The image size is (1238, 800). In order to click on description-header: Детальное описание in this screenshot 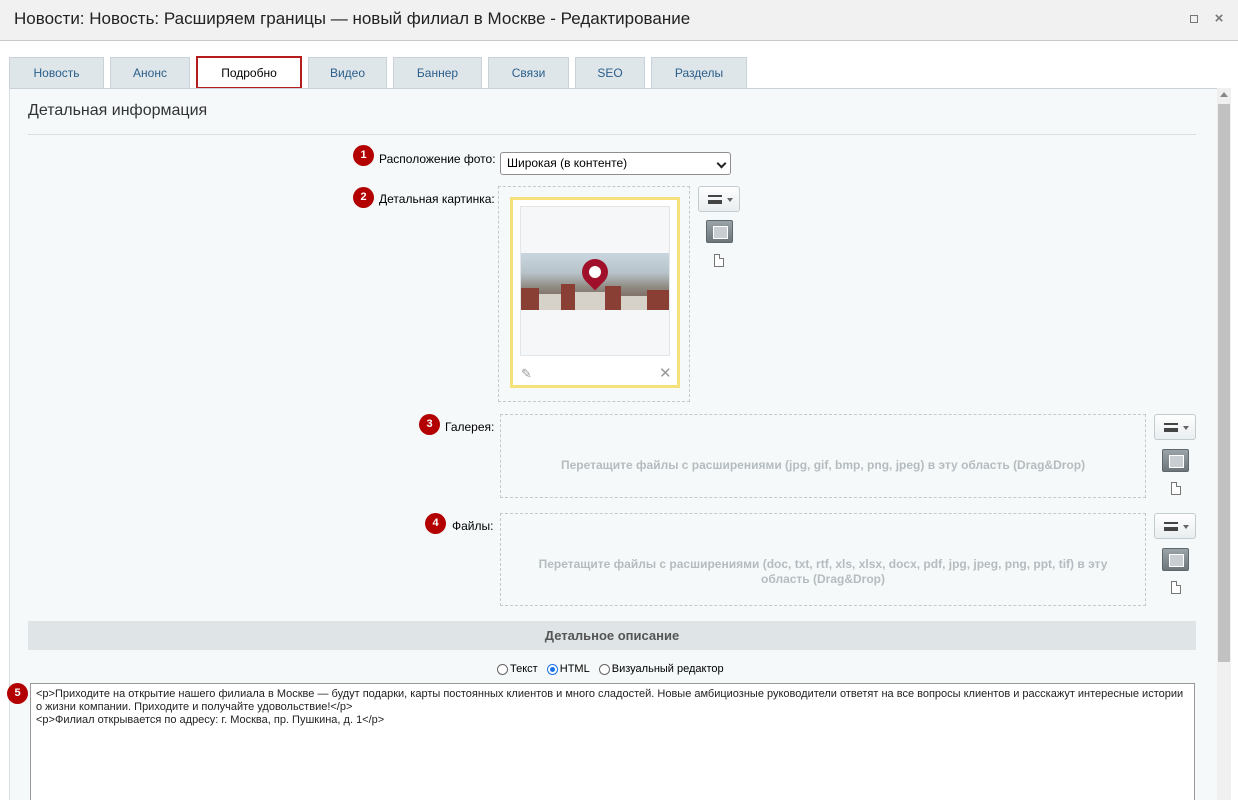, I will do `click(612, 635)`.